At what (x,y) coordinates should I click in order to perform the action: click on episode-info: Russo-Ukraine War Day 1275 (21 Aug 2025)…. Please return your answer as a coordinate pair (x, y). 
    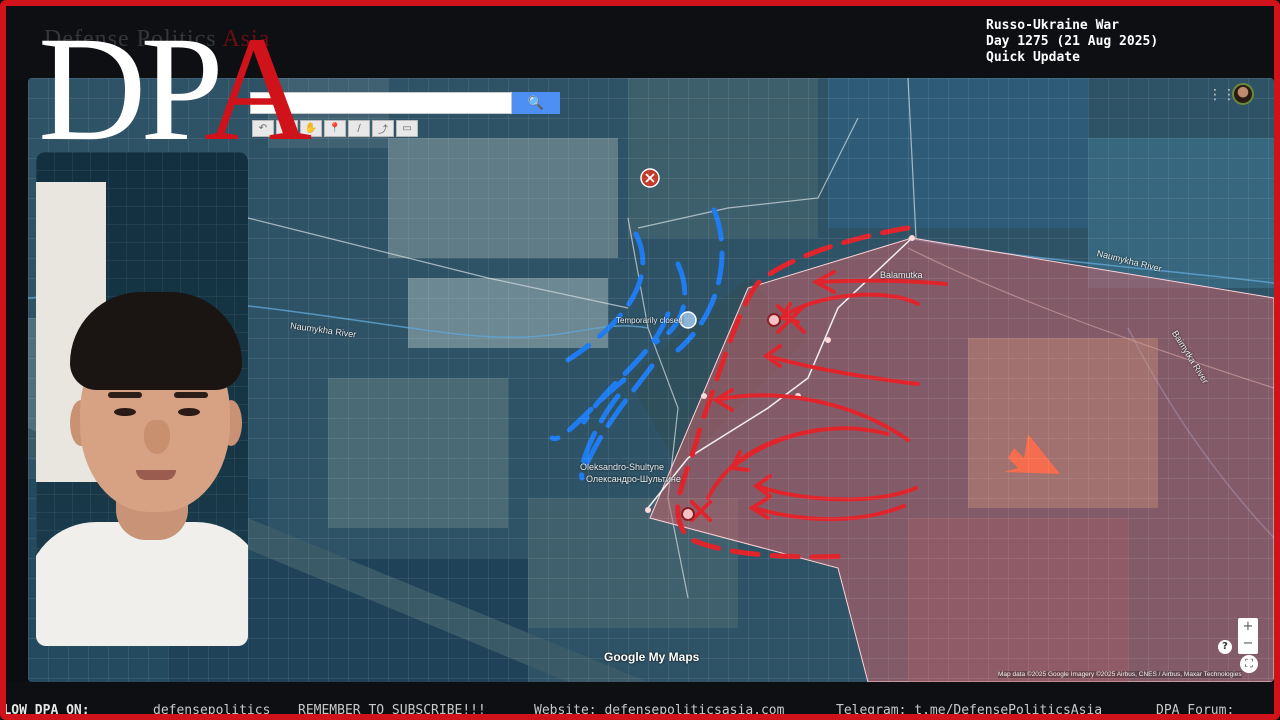
    Looking at the image, I should click on (1072, 42).